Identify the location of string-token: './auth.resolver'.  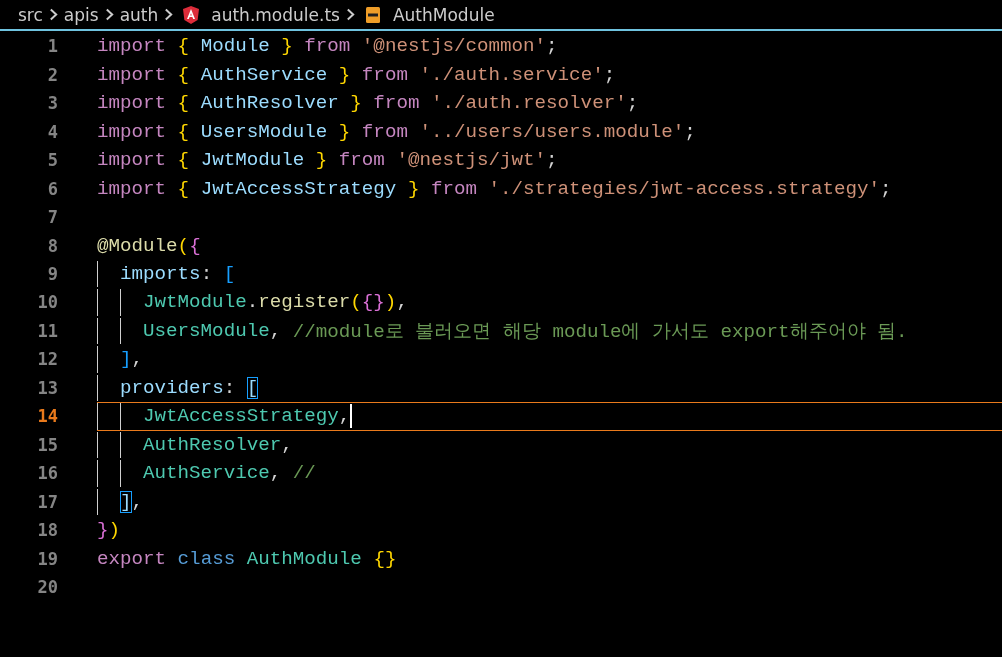
(528, 103).